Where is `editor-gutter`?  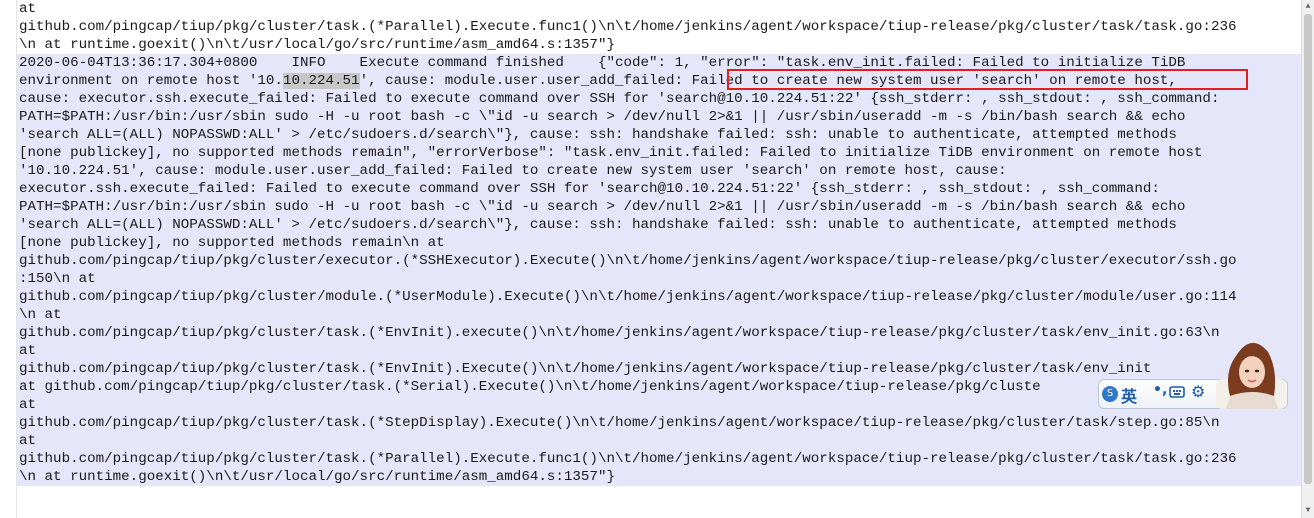
editor-gutter is located at coordinates (8, 259).